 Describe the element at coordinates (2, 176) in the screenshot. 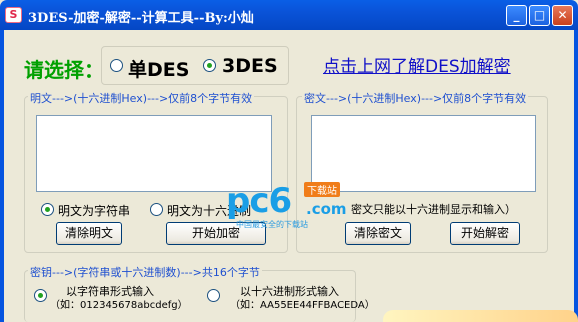

I see `window-frame-left` at that location.